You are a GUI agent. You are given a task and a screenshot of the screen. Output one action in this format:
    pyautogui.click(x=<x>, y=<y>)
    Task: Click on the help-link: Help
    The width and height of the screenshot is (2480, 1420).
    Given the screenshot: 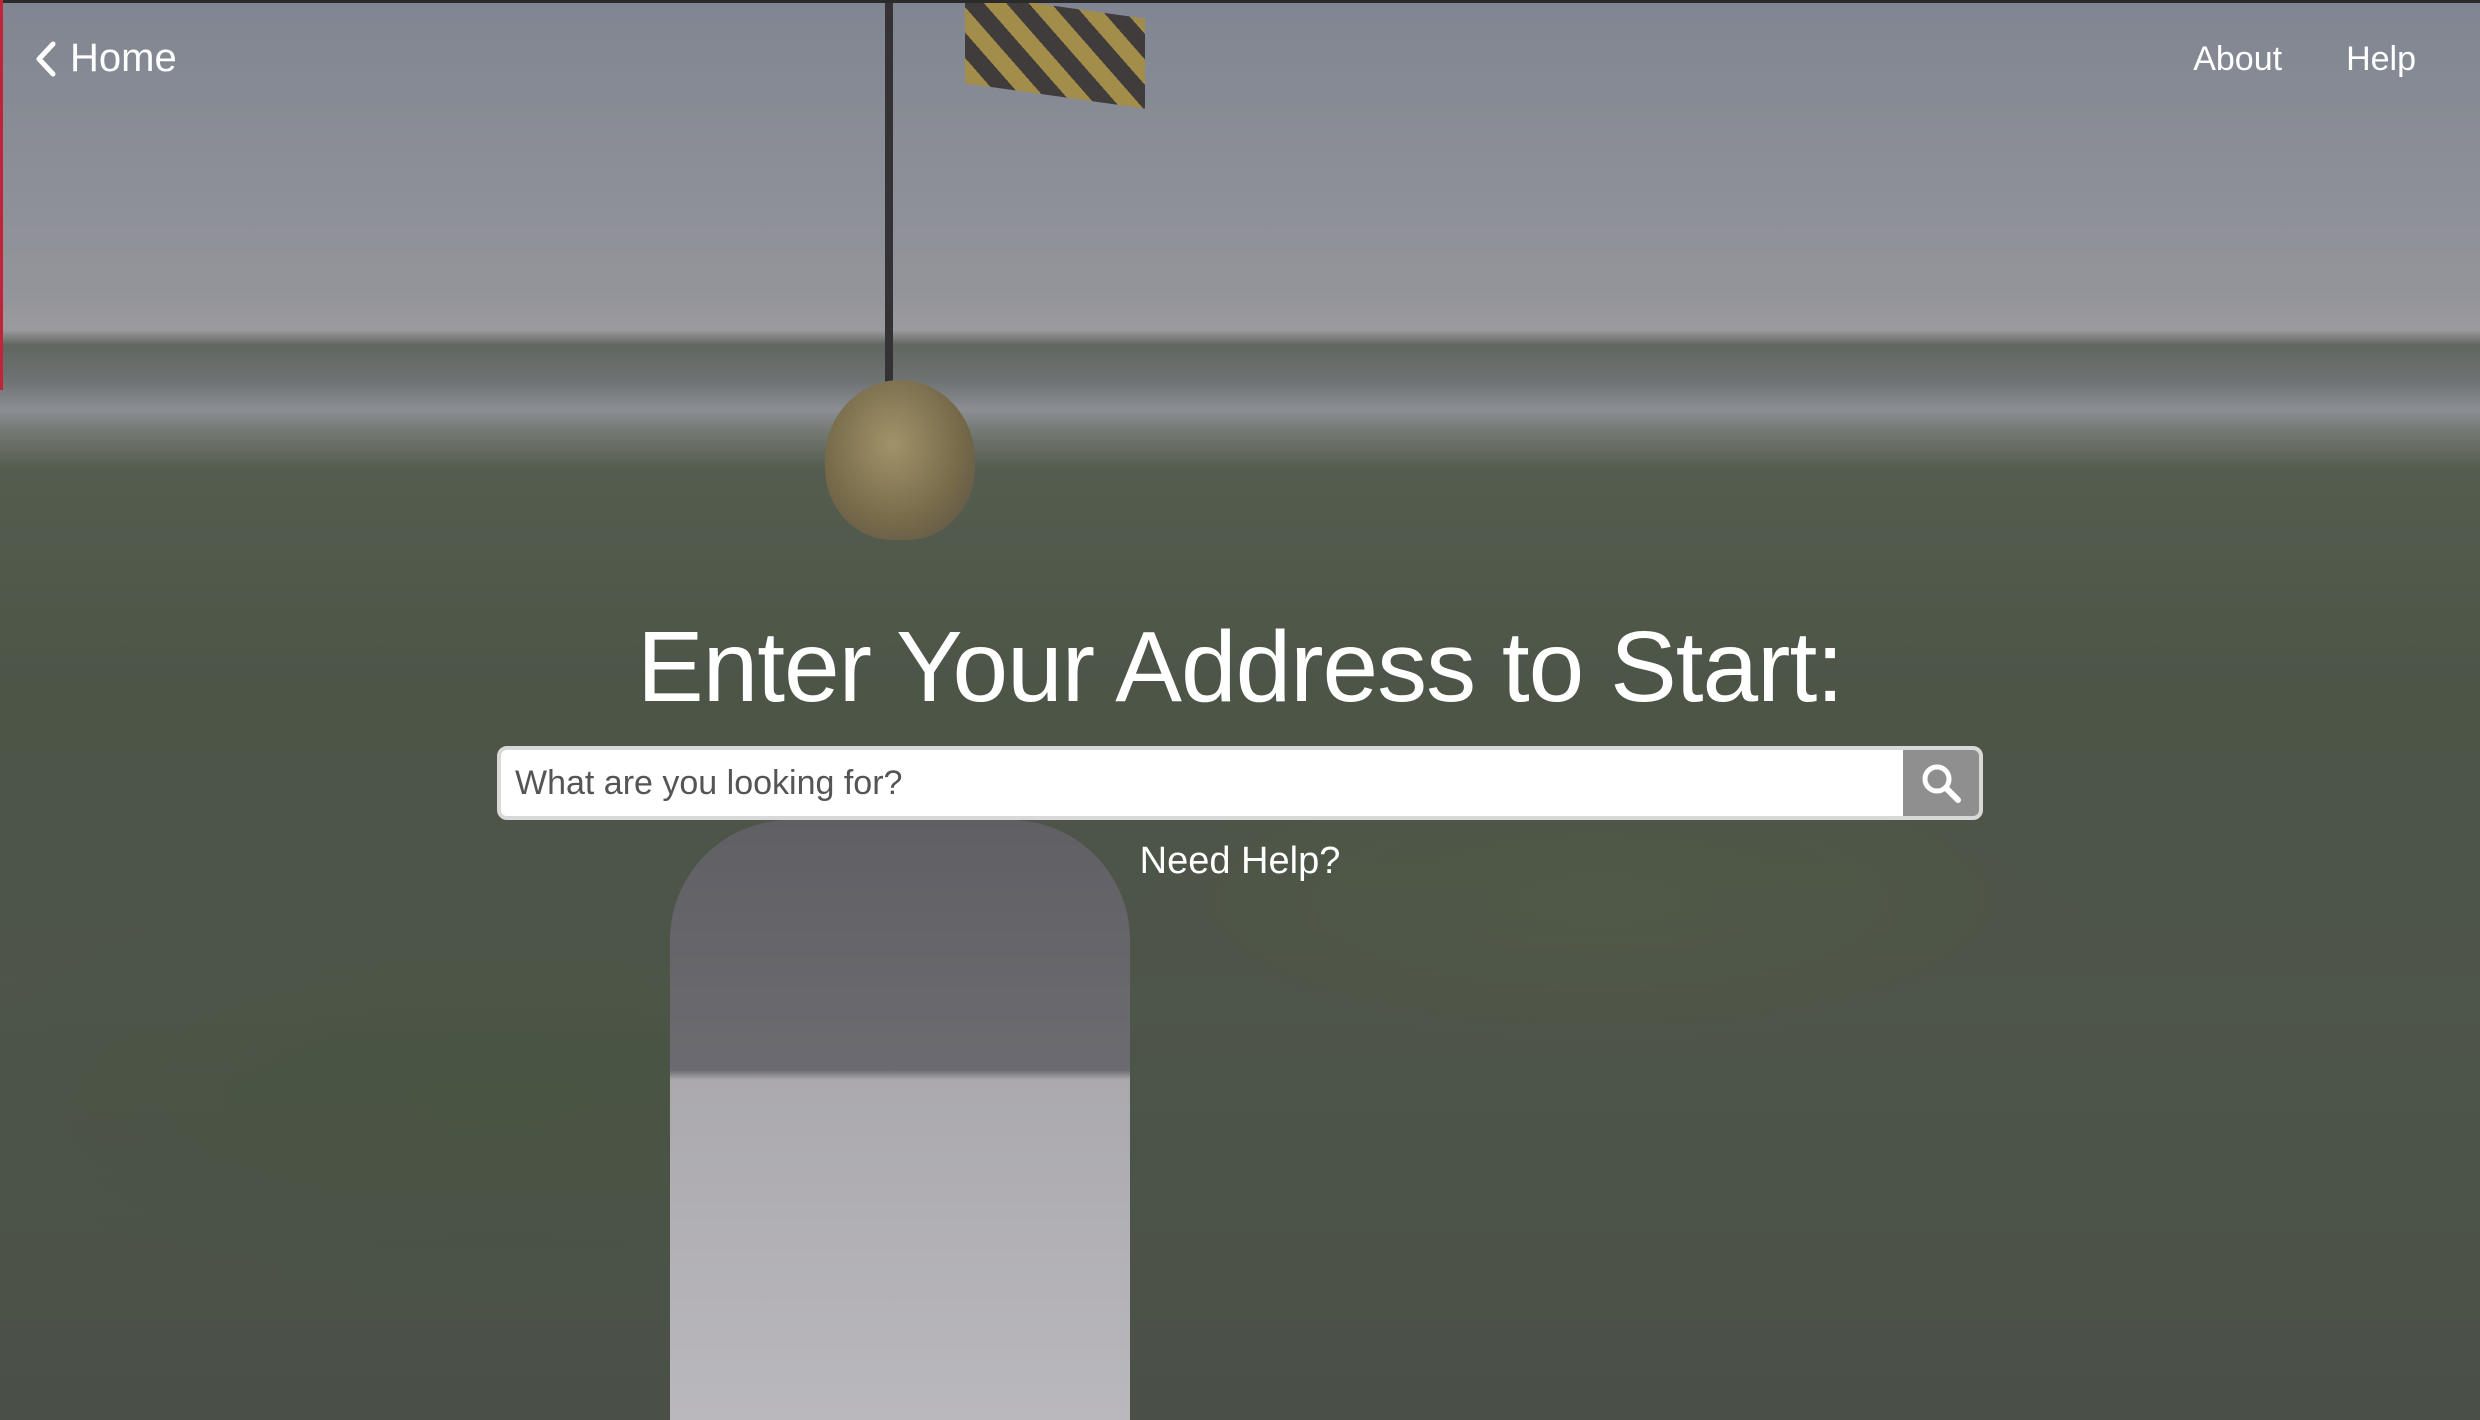 What is the action you would take?
    pyautogui.click(x=2381, y=59)
    